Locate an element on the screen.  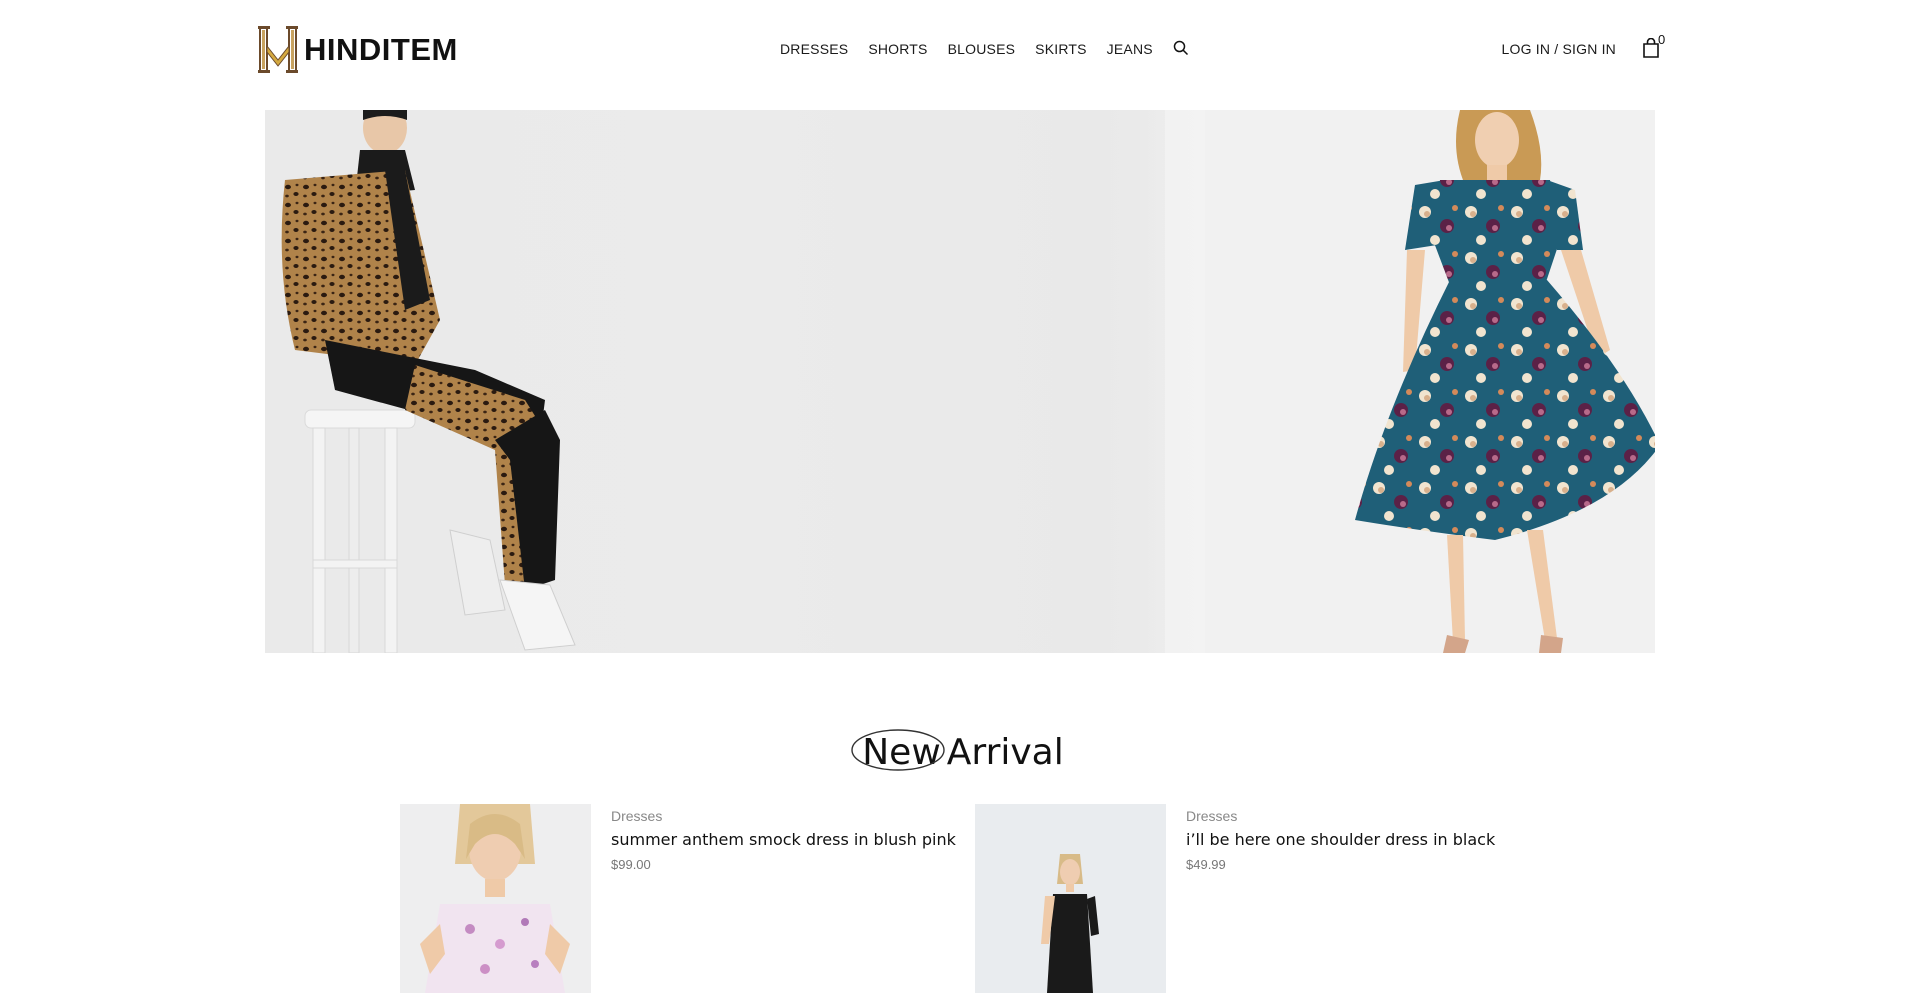
nav-item-blouses: BLOUSES is located at coordinates (982, 49).